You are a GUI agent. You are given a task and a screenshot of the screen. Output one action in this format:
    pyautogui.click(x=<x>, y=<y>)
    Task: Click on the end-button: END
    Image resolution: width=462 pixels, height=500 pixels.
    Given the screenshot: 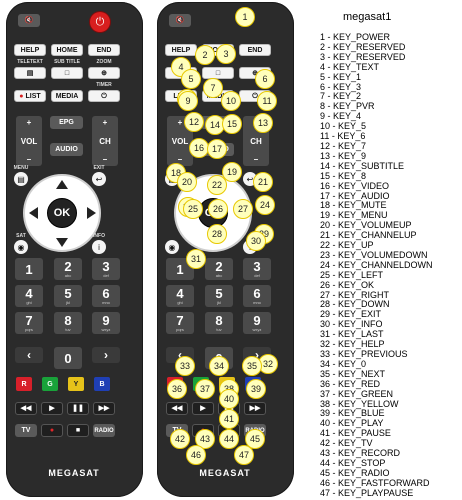 What is the action you would take?
    pyautogui.click(x=104, y=50)
    